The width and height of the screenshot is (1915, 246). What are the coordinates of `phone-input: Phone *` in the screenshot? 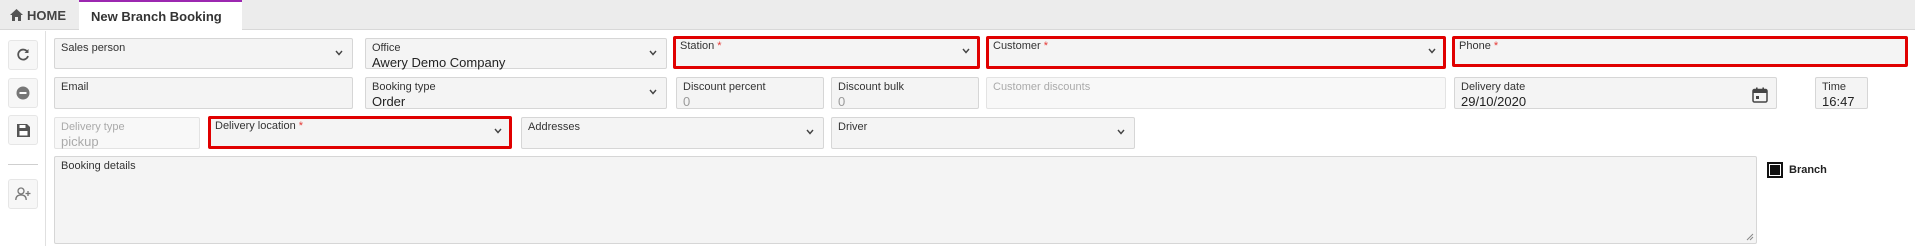 It's located at (1680, 51).